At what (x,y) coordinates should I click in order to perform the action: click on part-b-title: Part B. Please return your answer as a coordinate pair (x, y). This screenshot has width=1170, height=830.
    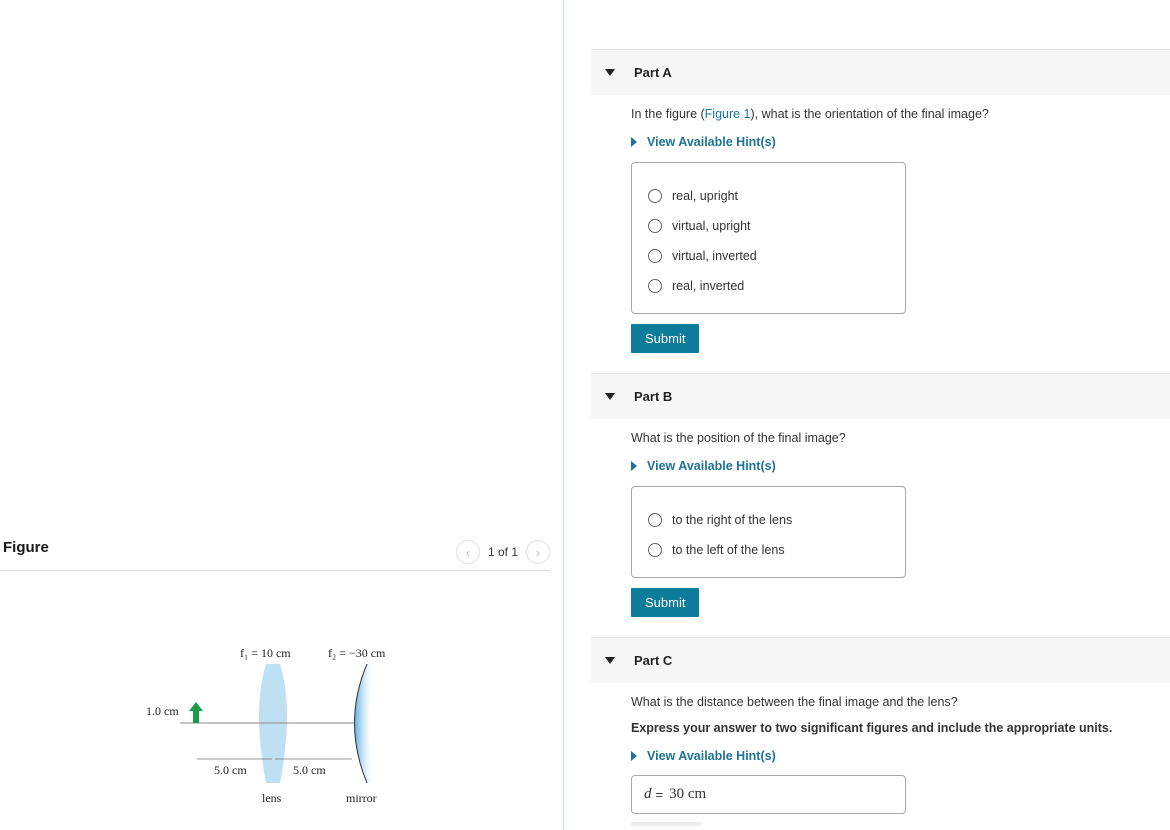
    Looking at the image, I should click on (653, 396).